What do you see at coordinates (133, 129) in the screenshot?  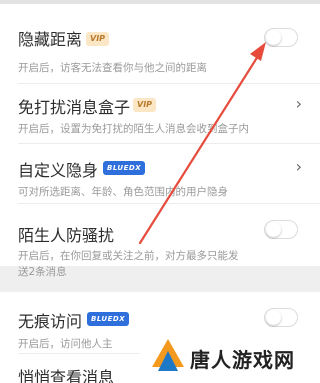 I see `dnd-box-desc: 开启后，设置为免打扰的陌生人消息会收到盒子内` at bounding box center [133, 129].